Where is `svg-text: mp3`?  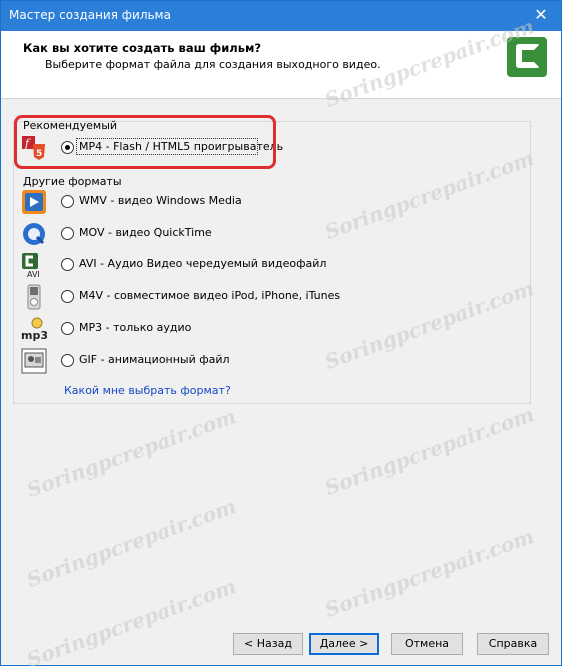
svg-text: mp3 is located at coordinates (34, 335).